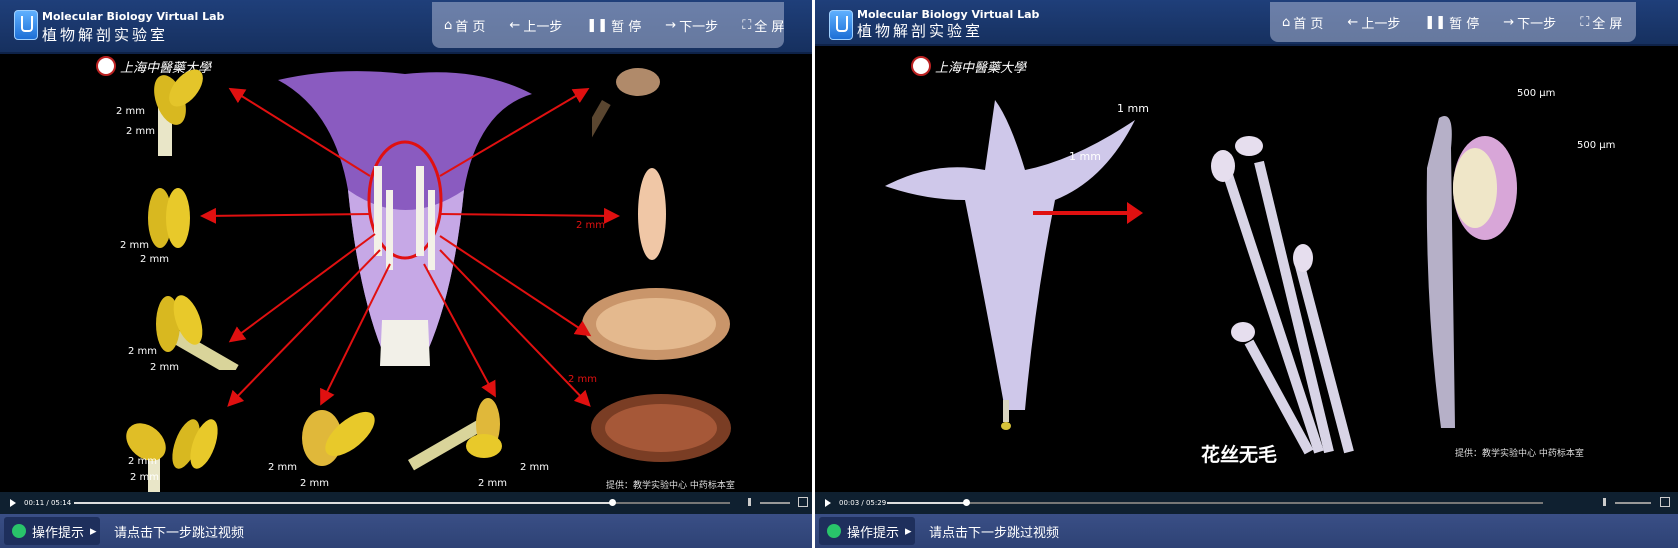  I want to click on next-label: 下一步, so click(699, 27).